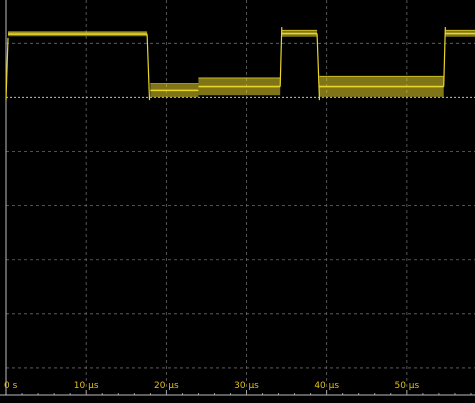 The width and height of the screenshot is (475, 403). Describe the element at coordinates (406, 386) in the screenshot. I see `x-tick-label: 50 µs` at that location.